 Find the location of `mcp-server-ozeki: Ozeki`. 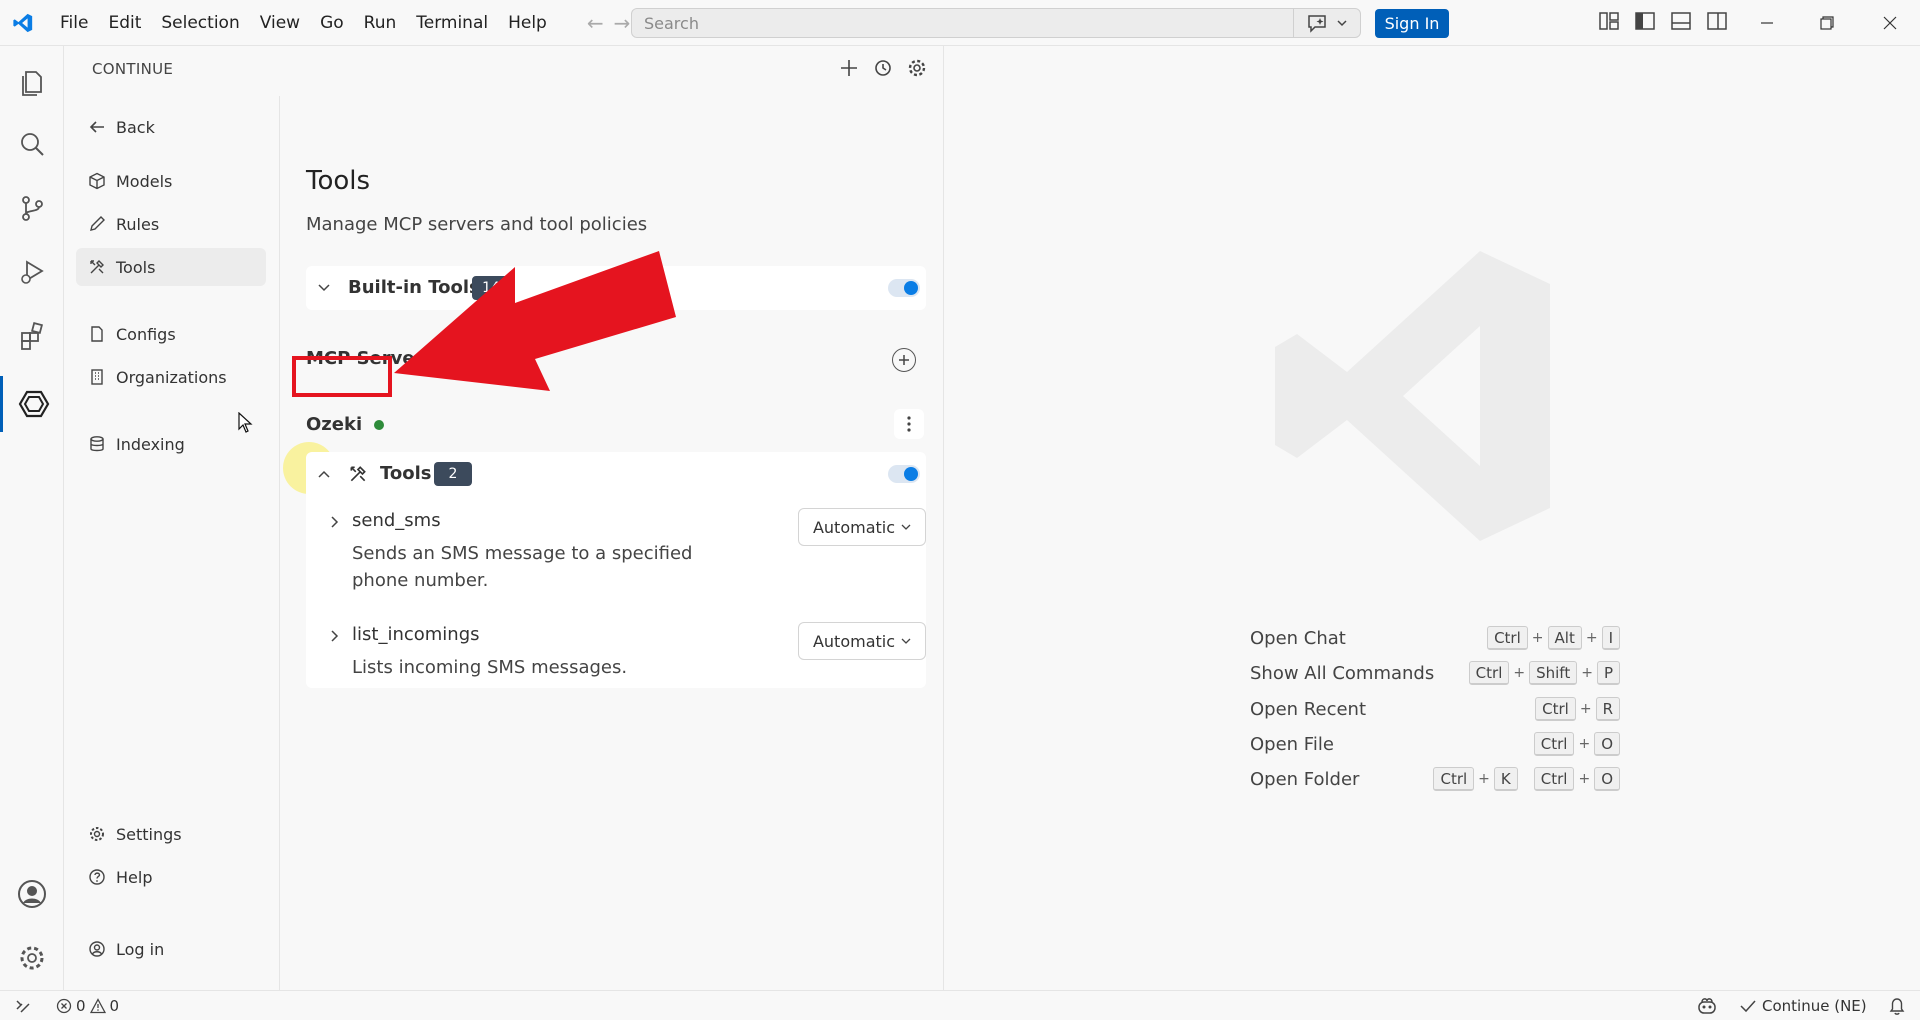

mcp-server-ozeki: Ozeki is located at coordinates (345, 424).